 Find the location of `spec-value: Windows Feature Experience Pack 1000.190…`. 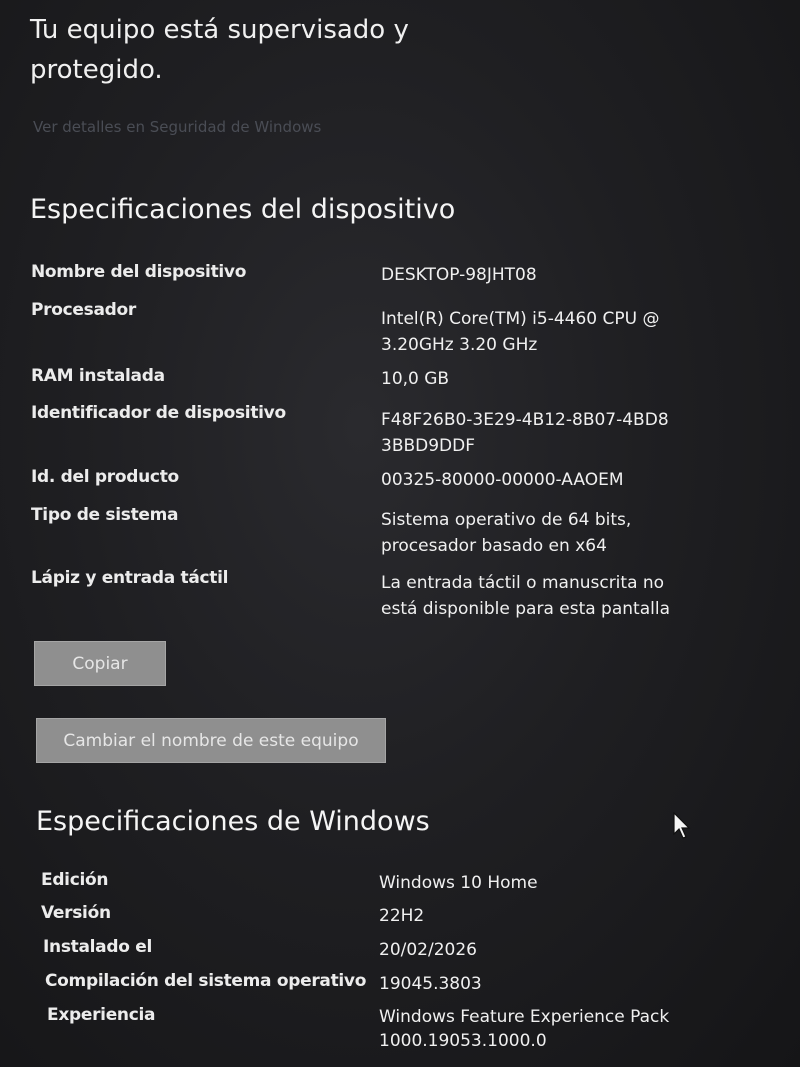

spec-value: Windows Feature Experience Pack 1000.190… is located at coordinates (524, 1029).